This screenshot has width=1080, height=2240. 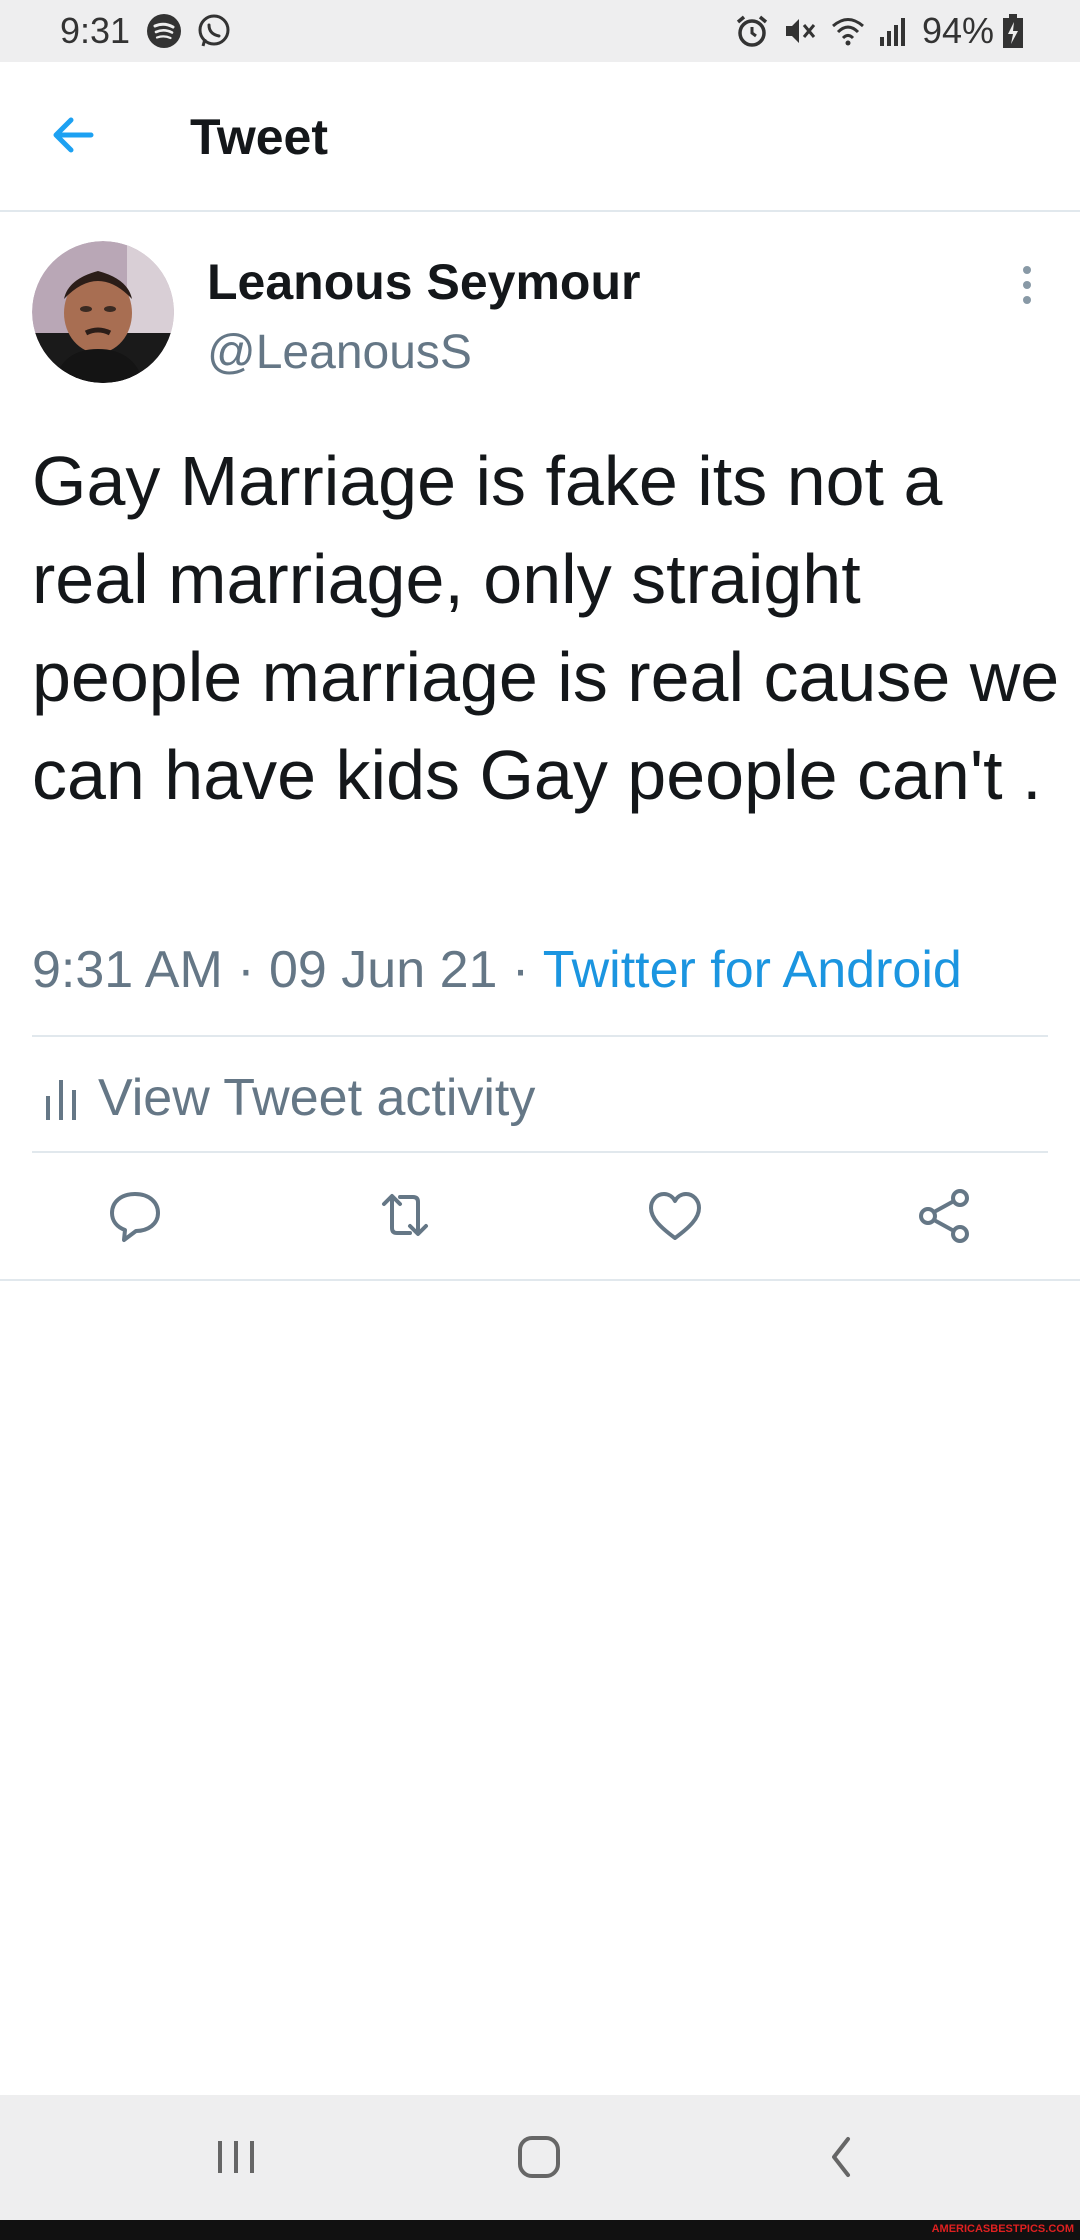 I want to click on back-icon, so click(x=842, y=2157).